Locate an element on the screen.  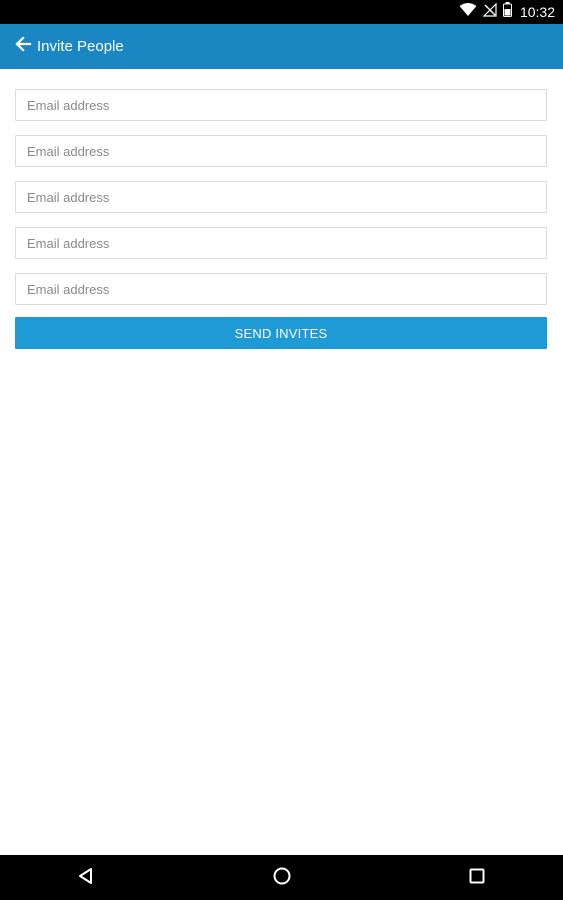
nav-recents-button is located at coordinates (477, 878).